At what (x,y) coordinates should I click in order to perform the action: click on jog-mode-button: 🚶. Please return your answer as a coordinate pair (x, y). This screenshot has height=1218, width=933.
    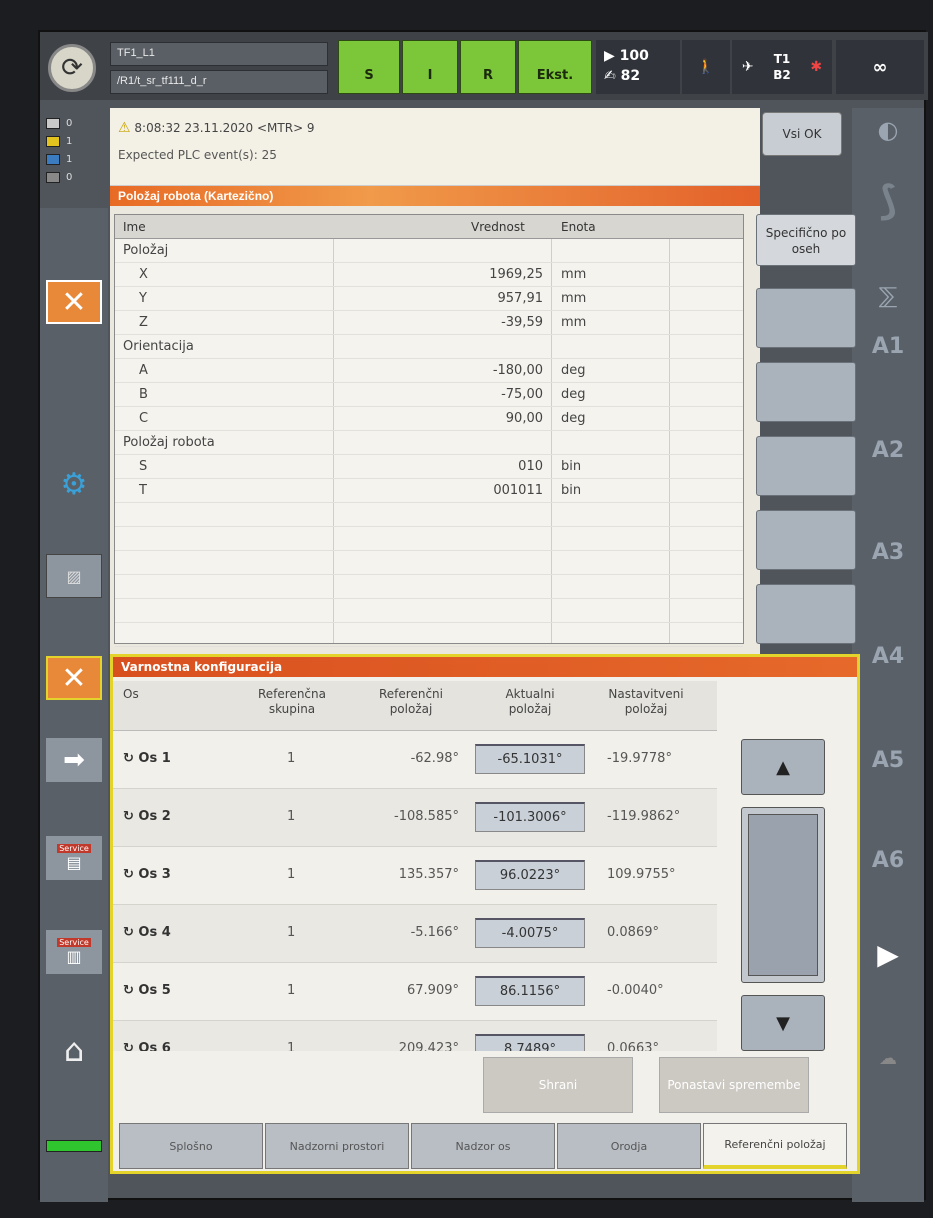
    Looking at the image, I should click on (706, 67).